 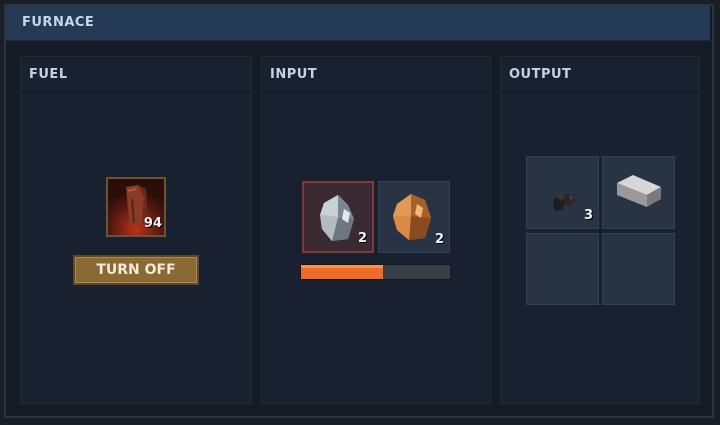 I want to click on input-panel-header: INPUT, so click(x=376, y=74).